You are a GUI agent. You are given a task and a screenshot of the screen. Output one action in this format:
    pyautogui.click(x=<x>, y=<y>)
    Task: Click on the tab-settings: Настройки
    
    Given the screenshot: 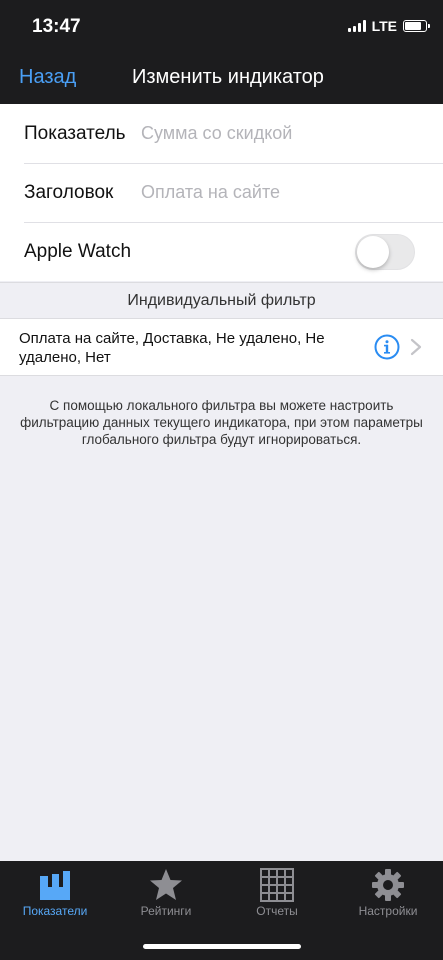 What is the action you would take?
    pyautogui.click(x=388, y=896)
    